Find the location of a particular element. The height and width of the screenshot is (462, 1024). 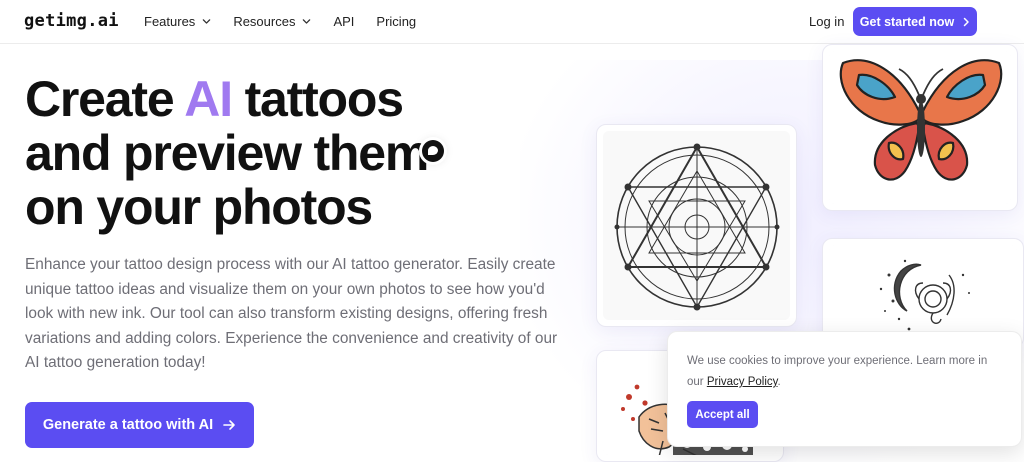

main-menu: Features Resources API Pricing is located at coordinates (291, 21).